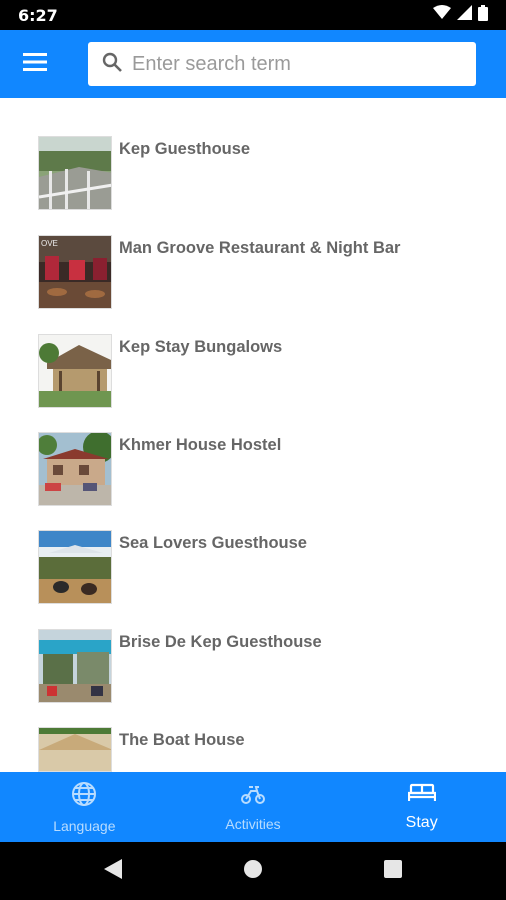 The height and width of the screenshot is (900, 506). What do you see at coordinates (258, 470) in the screenshot?
I see `list-item: Khmer House Hostel` at bounding box center [258, 470].